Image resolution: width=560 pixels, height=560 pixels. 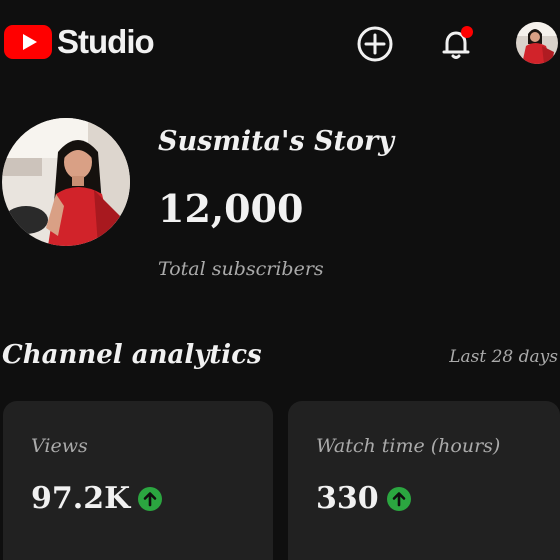 I want to click on subscriber-count: 12,000, so click(x=231, y=208).